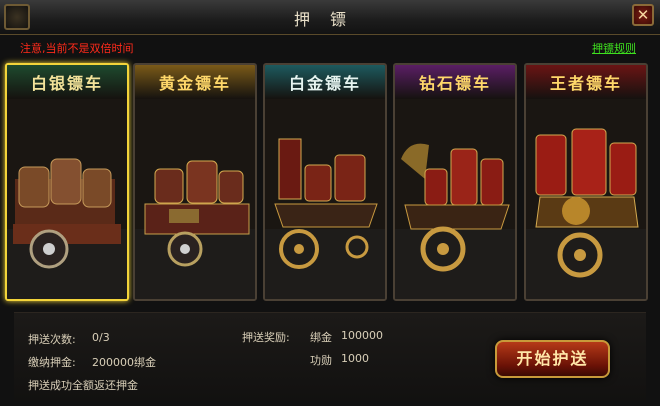 The image size is (660, 406). Describe the element at coordinates (101, 337) in the screenshot. I see `escort-count-value: 0/3` at that location.